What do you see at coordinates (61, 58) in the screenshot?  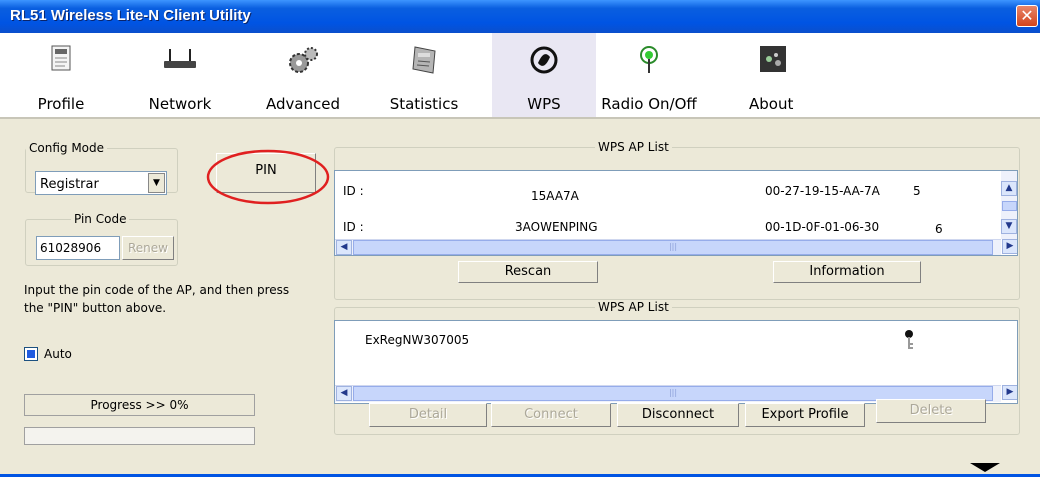 I see `profile-icon` at bounding box center [61, 58].